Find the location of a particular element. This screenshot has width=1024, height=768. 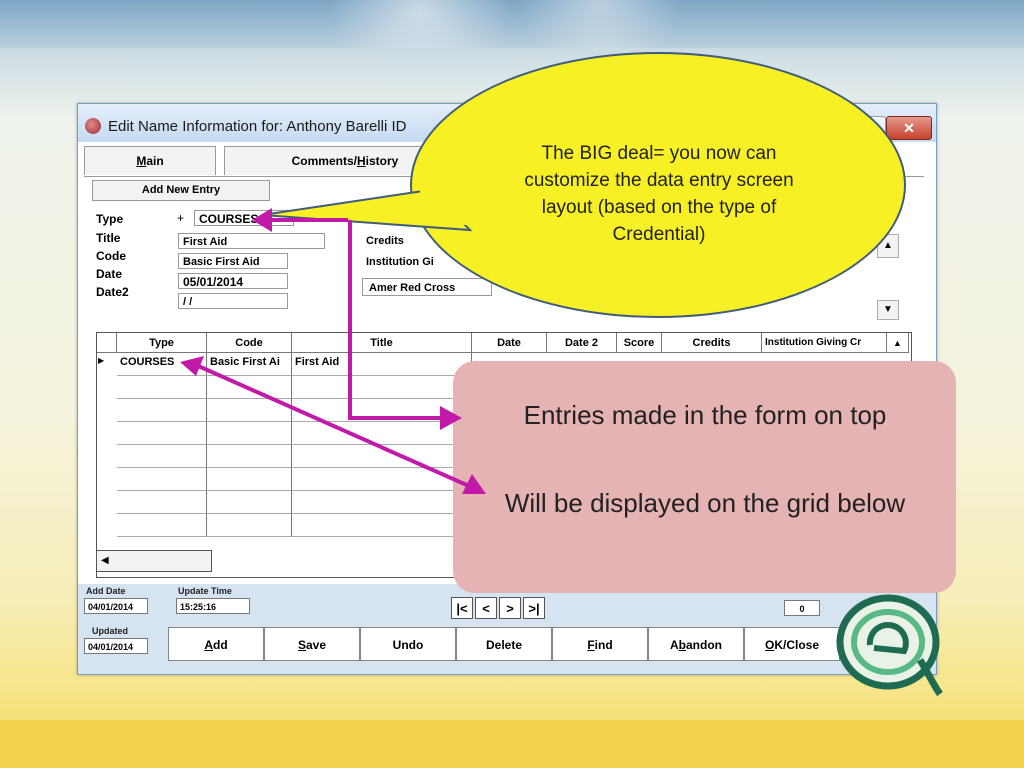

arrow-grid-to-callout is located at coordinates (337, 427).